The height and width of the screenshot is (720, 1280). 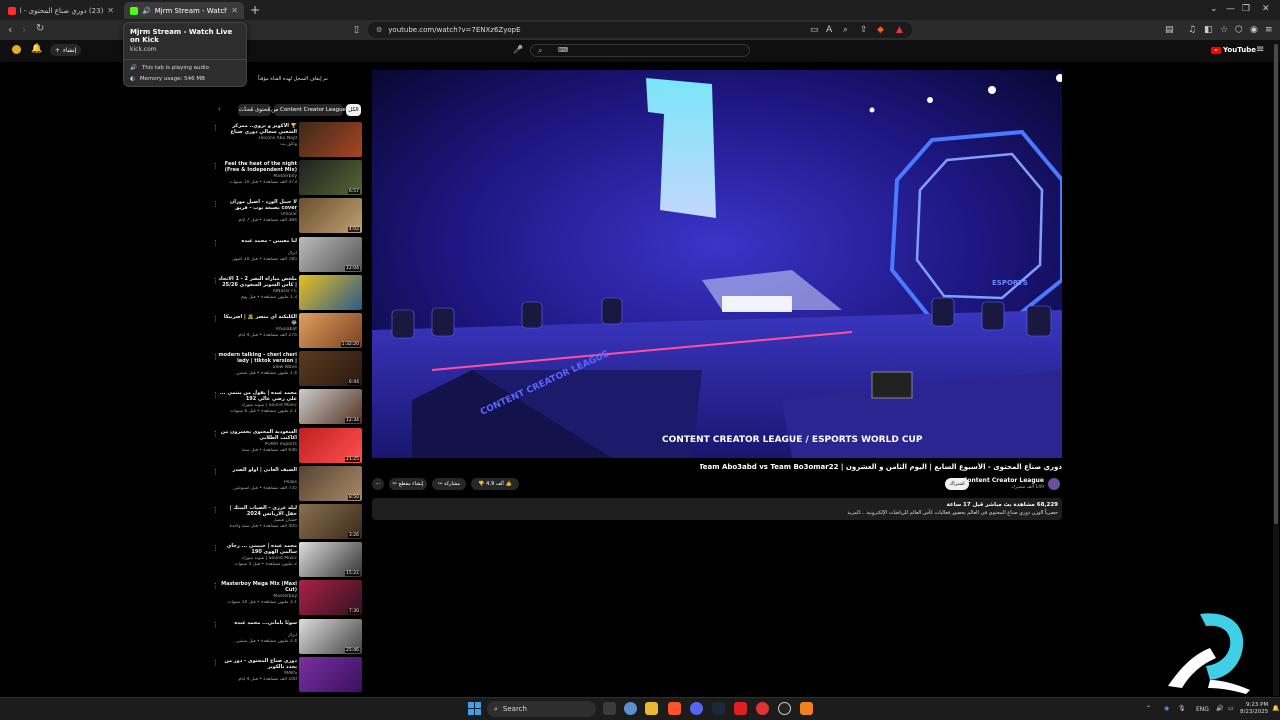 I want to click on chip-from-channel: من Content Creator League, so click(x=308, y=110).